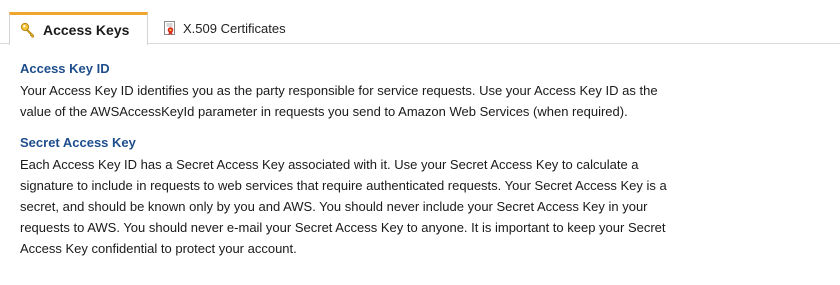 The width and height of the screenshot is (840, 285). I want to click on section-heading-secret-access-key: Secret Access Key, so click(78, 142).